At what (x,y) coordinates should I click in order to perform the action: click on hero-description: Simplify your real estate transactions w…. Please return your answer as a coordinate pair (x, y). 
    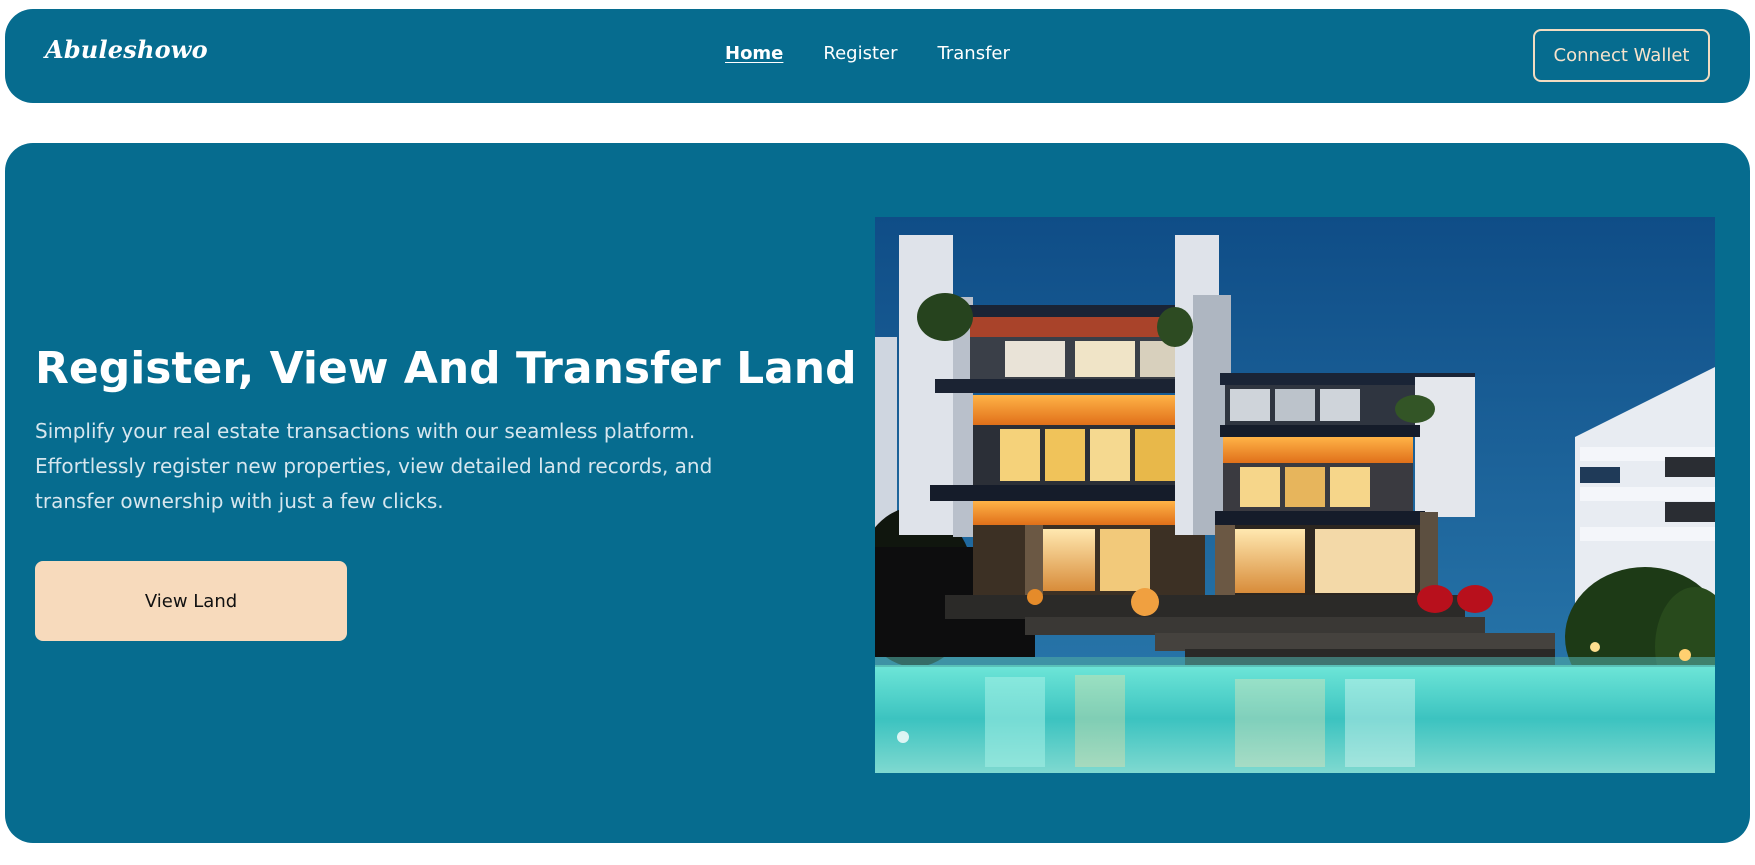
    Looking at the image, I should click on (374, 465).